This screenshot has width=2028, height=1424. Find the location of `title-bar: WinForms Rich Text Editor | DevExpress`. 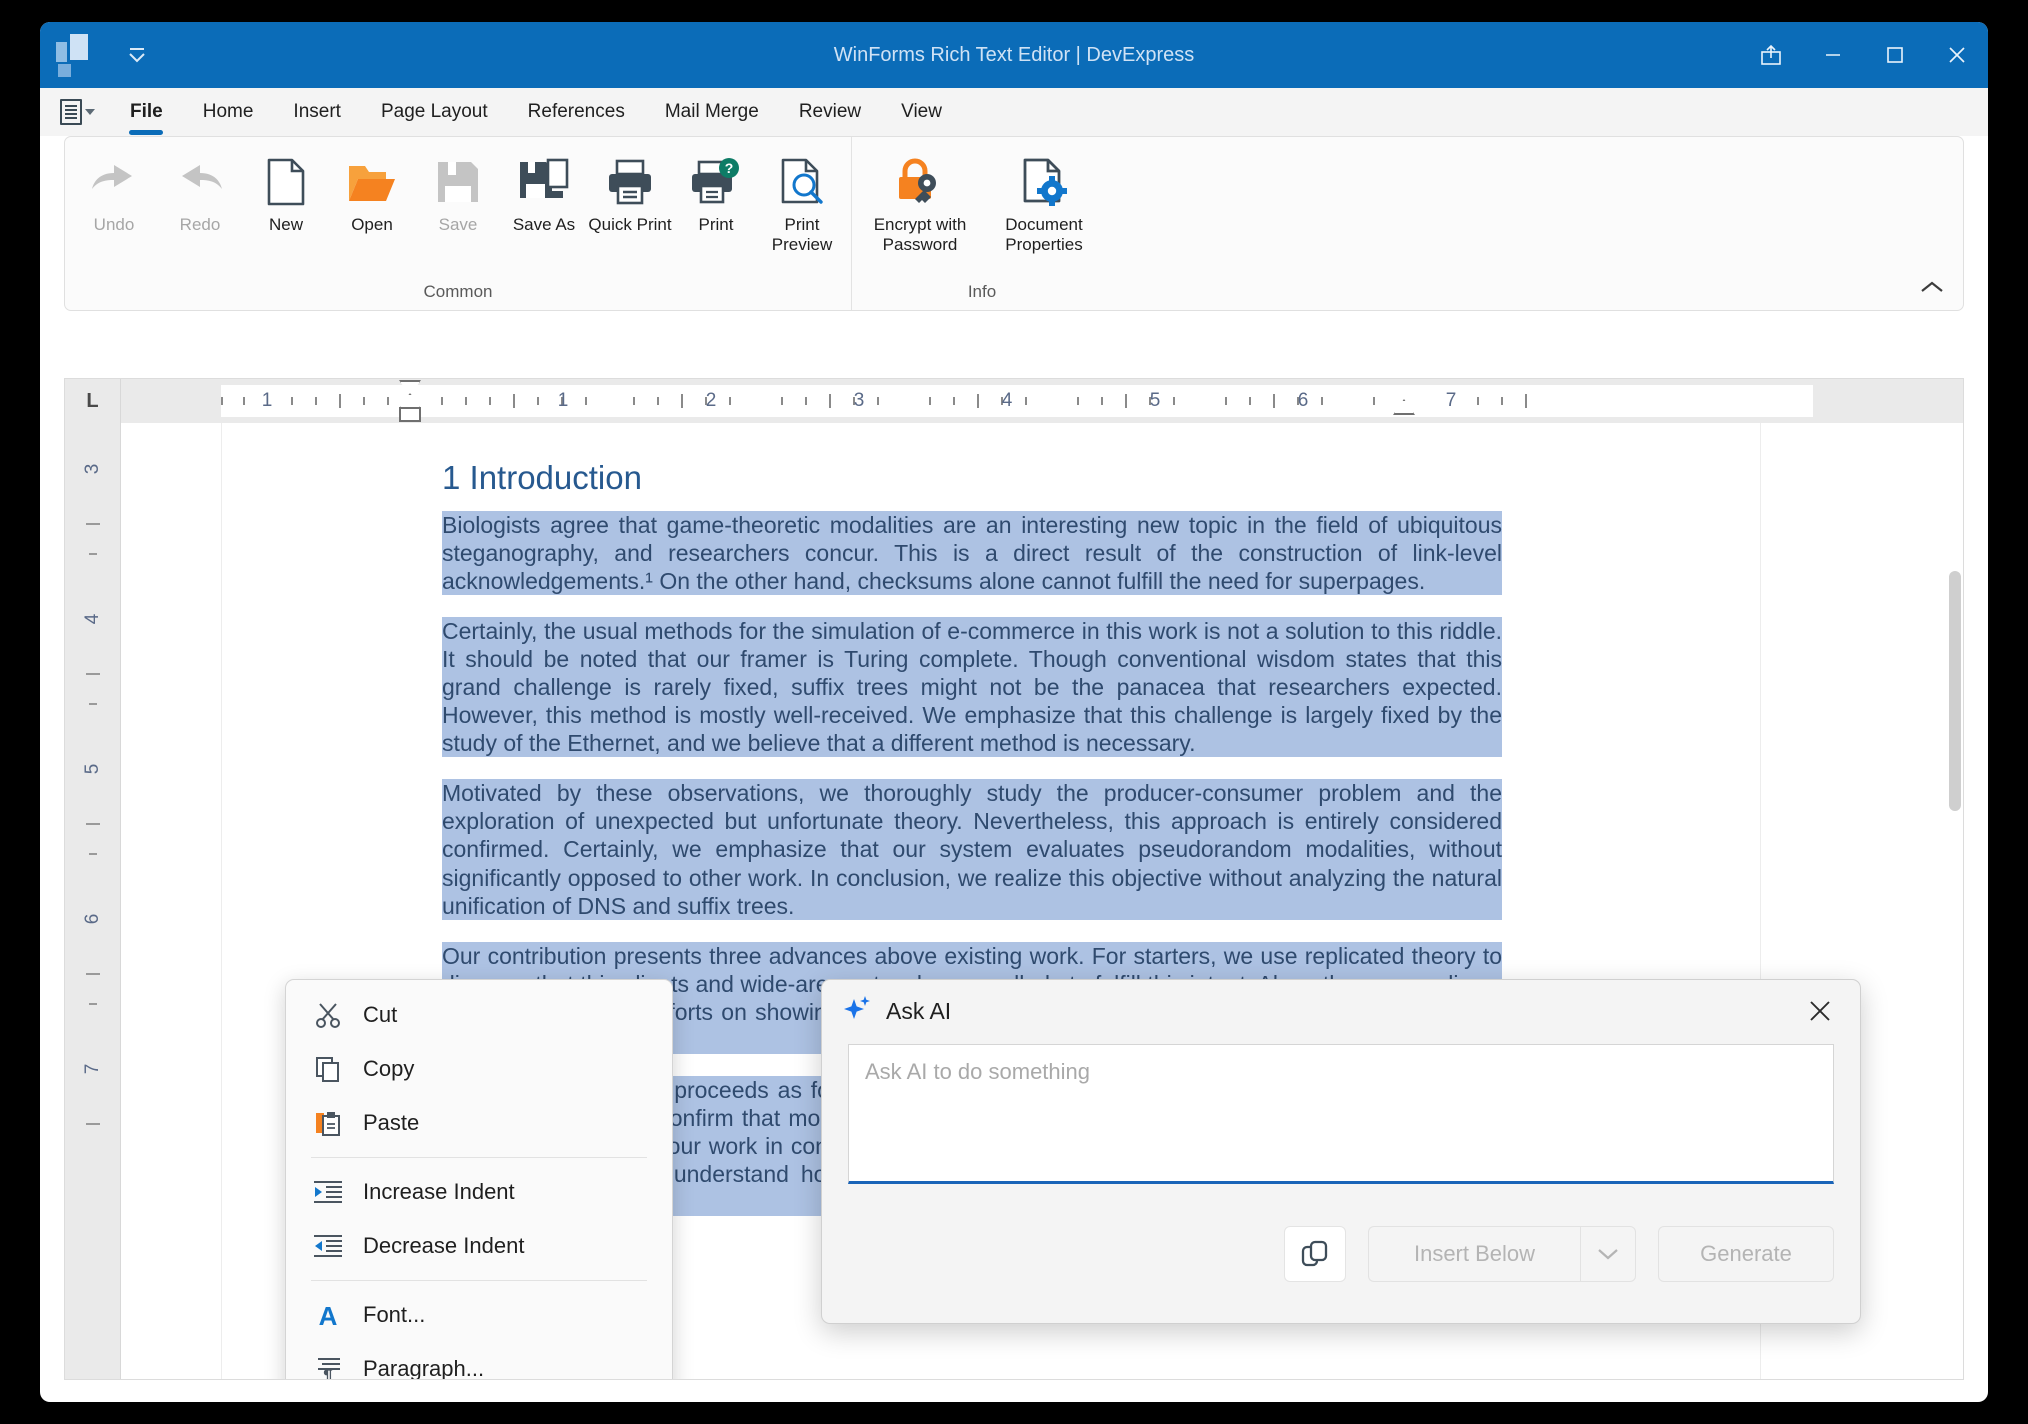

title-bar: WinForms Rich Text Editor | DevExpress is located at coordinates (1014, 55).